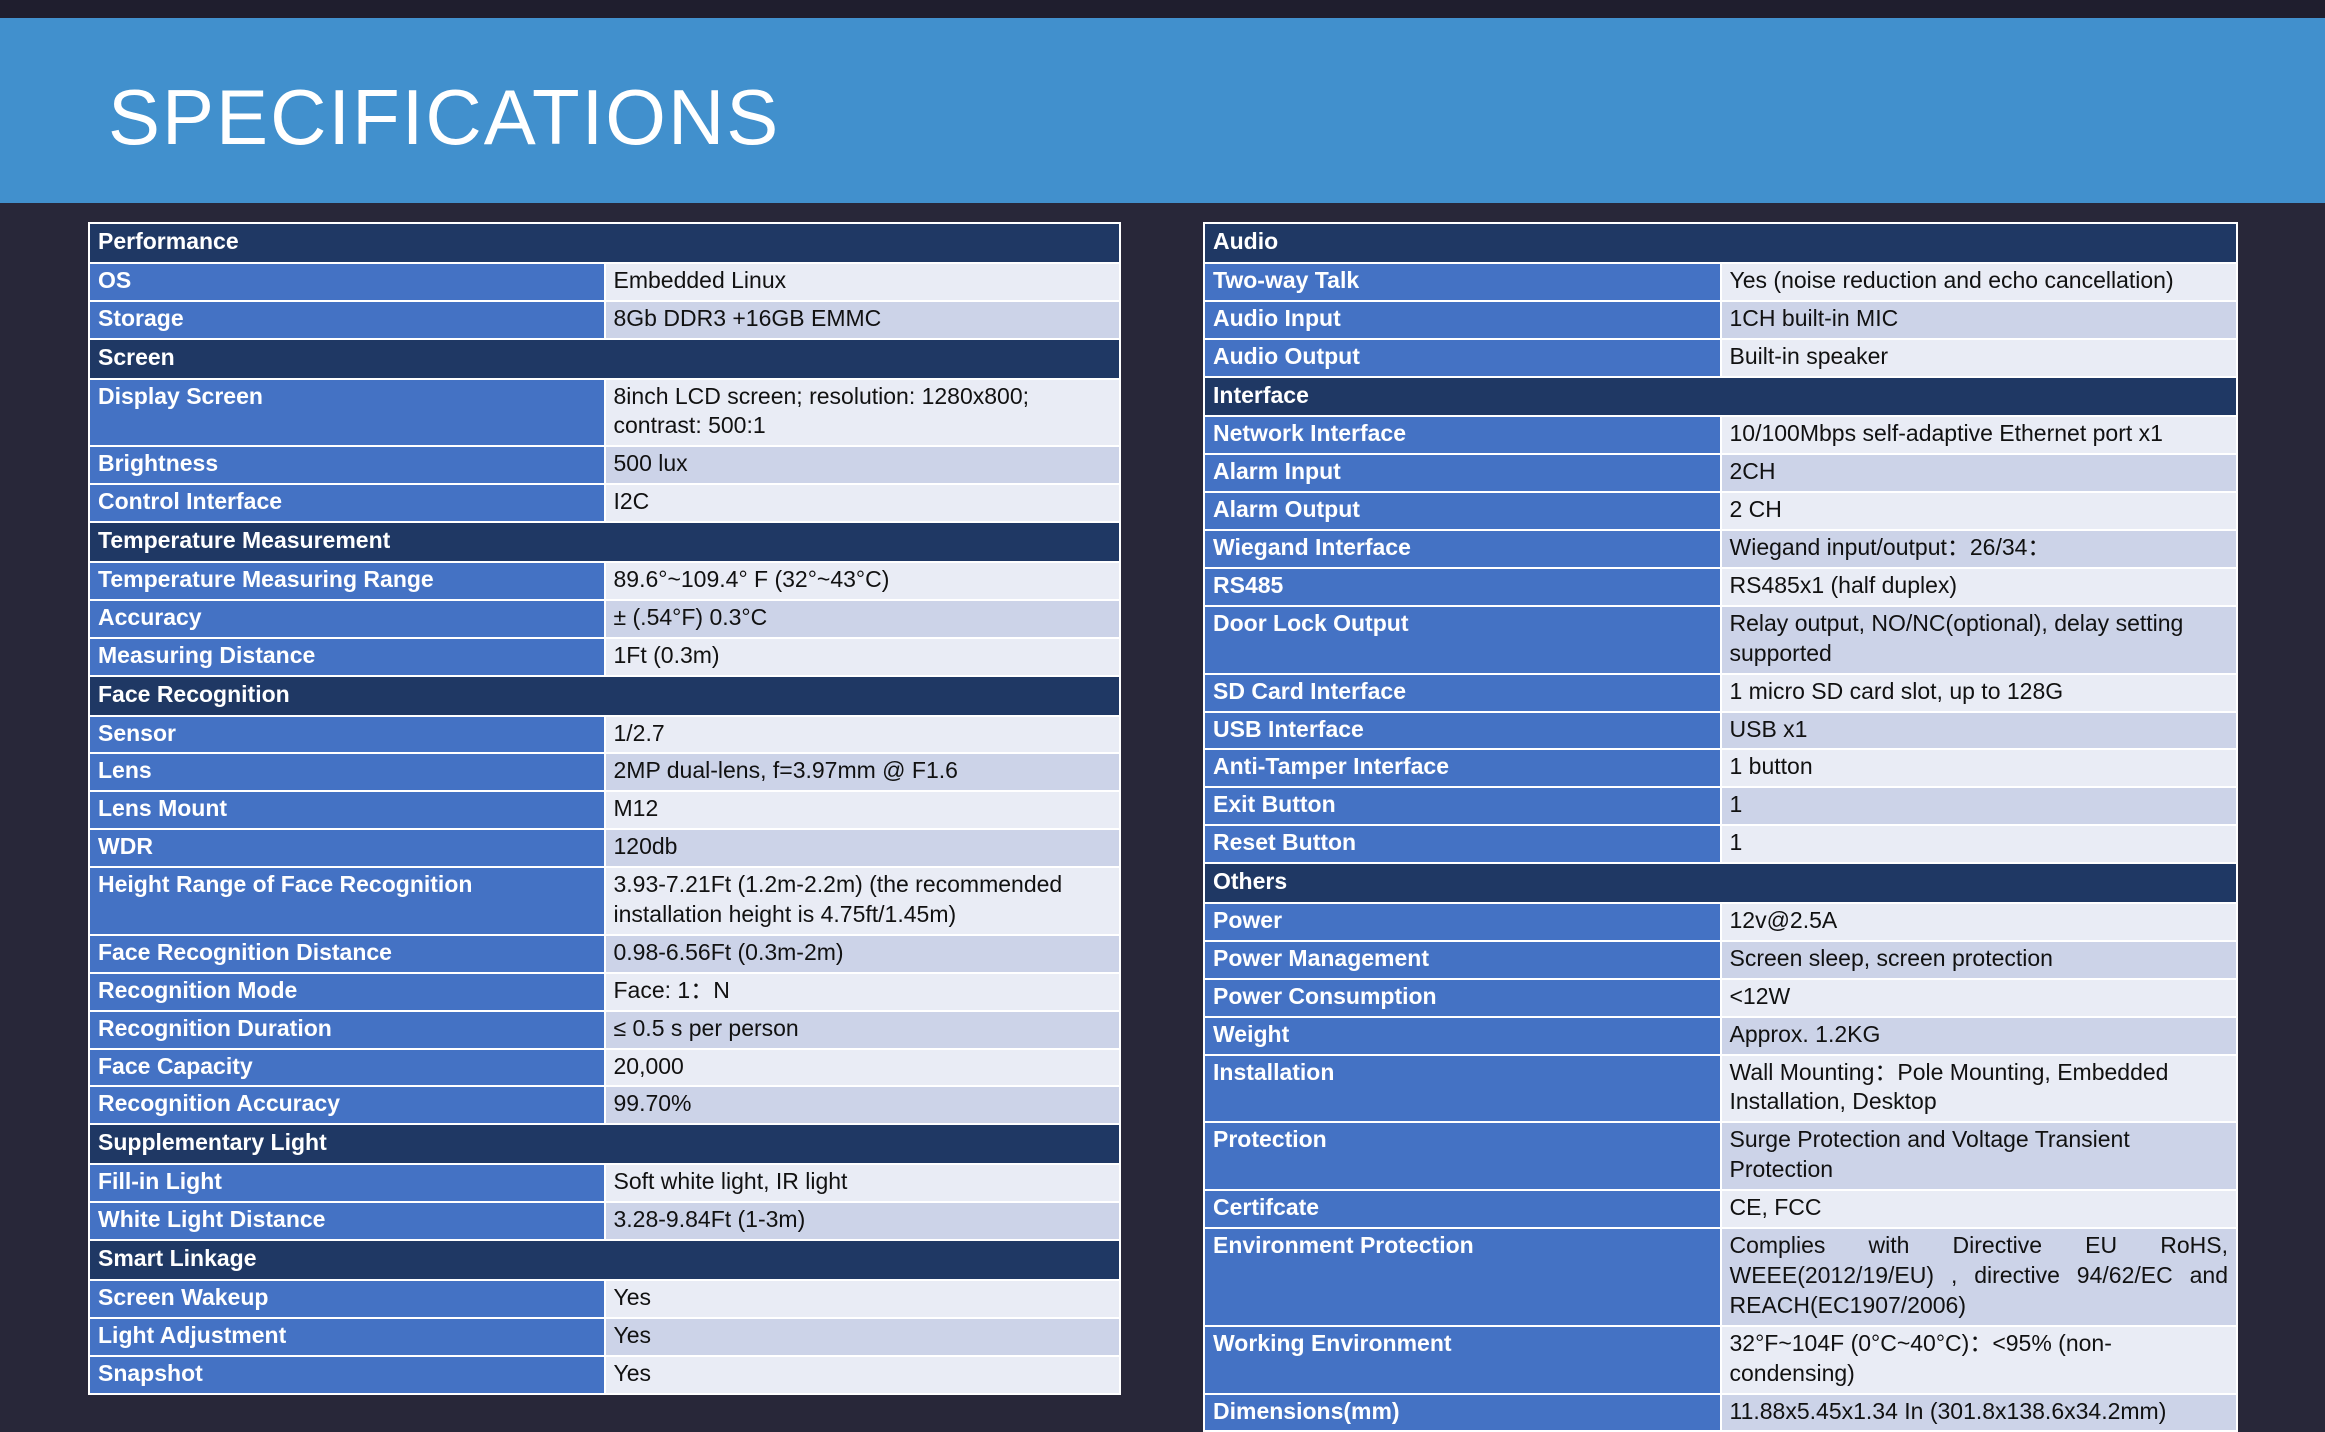 Image resolution: width=2325 pixels, height=1432 pixels. What do you see at coordinates (1462, 319) in the screenshot?
I see `spec-label: Audio Input` at bounding box center [1462, 319].